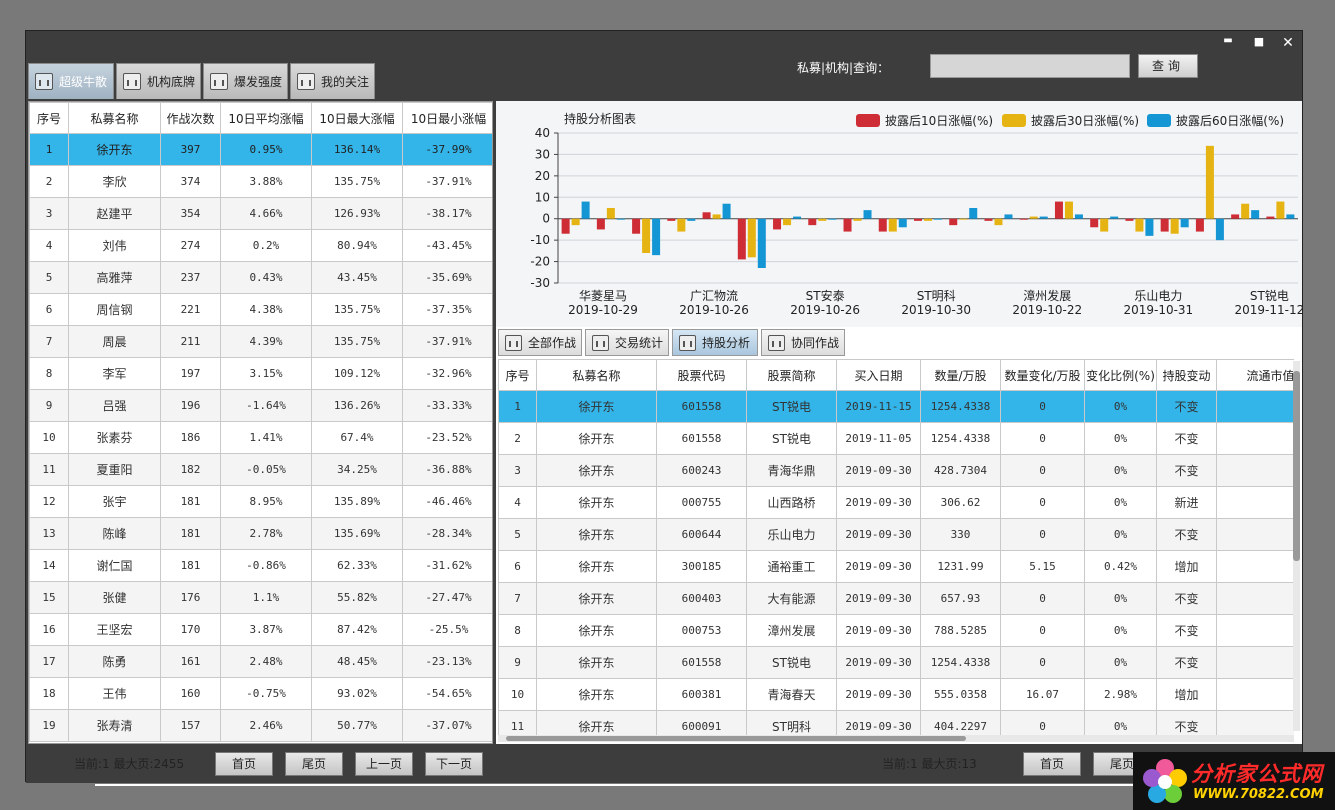 This screenshot has width=1335, height=810. What do you see at coordinates (260, 405) in the screenshot?
I see `table-row: 9 吕强 196 -1.64% 136.26% -33.33%` at bounding box center [260, 405].